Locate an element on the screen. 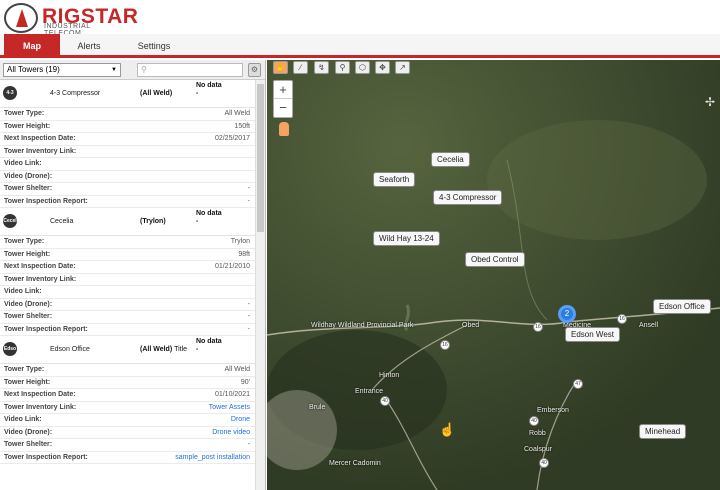  export-icon: ↗ is located at coordinates (402, 67).